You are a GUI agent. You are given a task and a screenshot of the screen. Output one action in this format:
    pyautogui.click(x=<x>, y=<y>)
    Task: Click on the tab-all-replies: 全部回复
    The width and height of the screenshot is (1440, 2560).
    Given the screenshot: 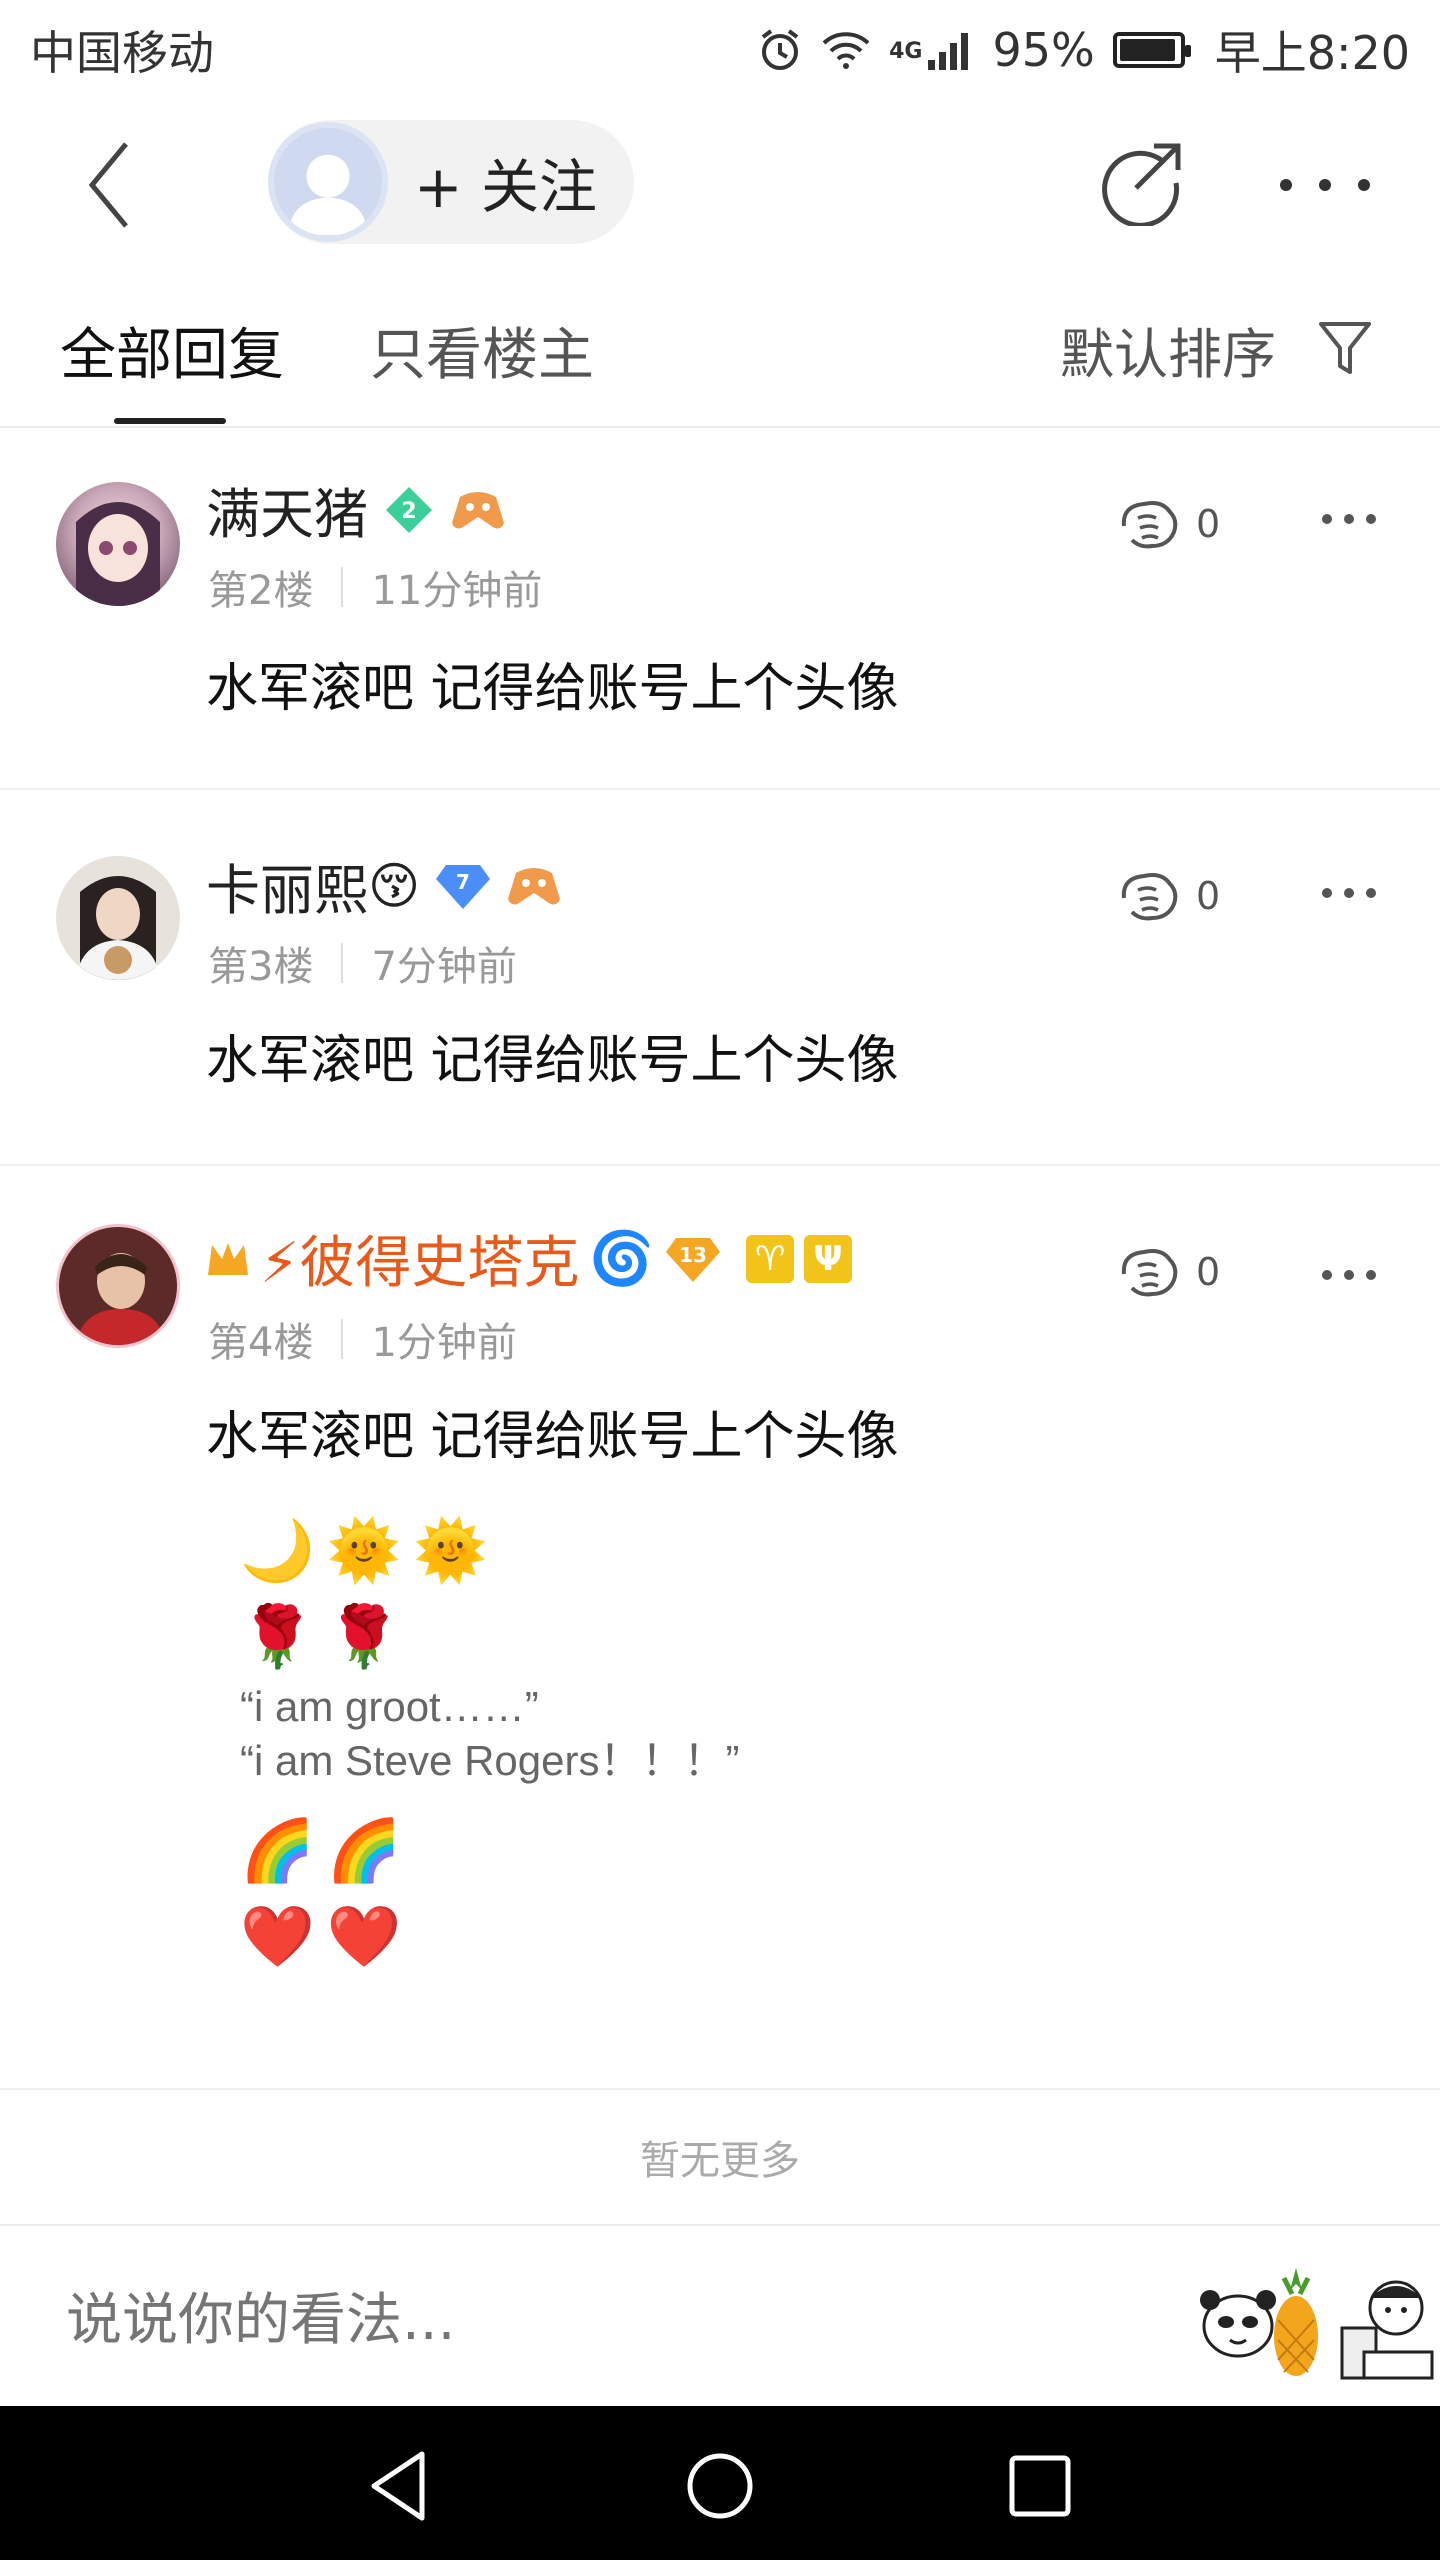 What is the action you would take?
    pyautogui.click(x=172, y=350)
    